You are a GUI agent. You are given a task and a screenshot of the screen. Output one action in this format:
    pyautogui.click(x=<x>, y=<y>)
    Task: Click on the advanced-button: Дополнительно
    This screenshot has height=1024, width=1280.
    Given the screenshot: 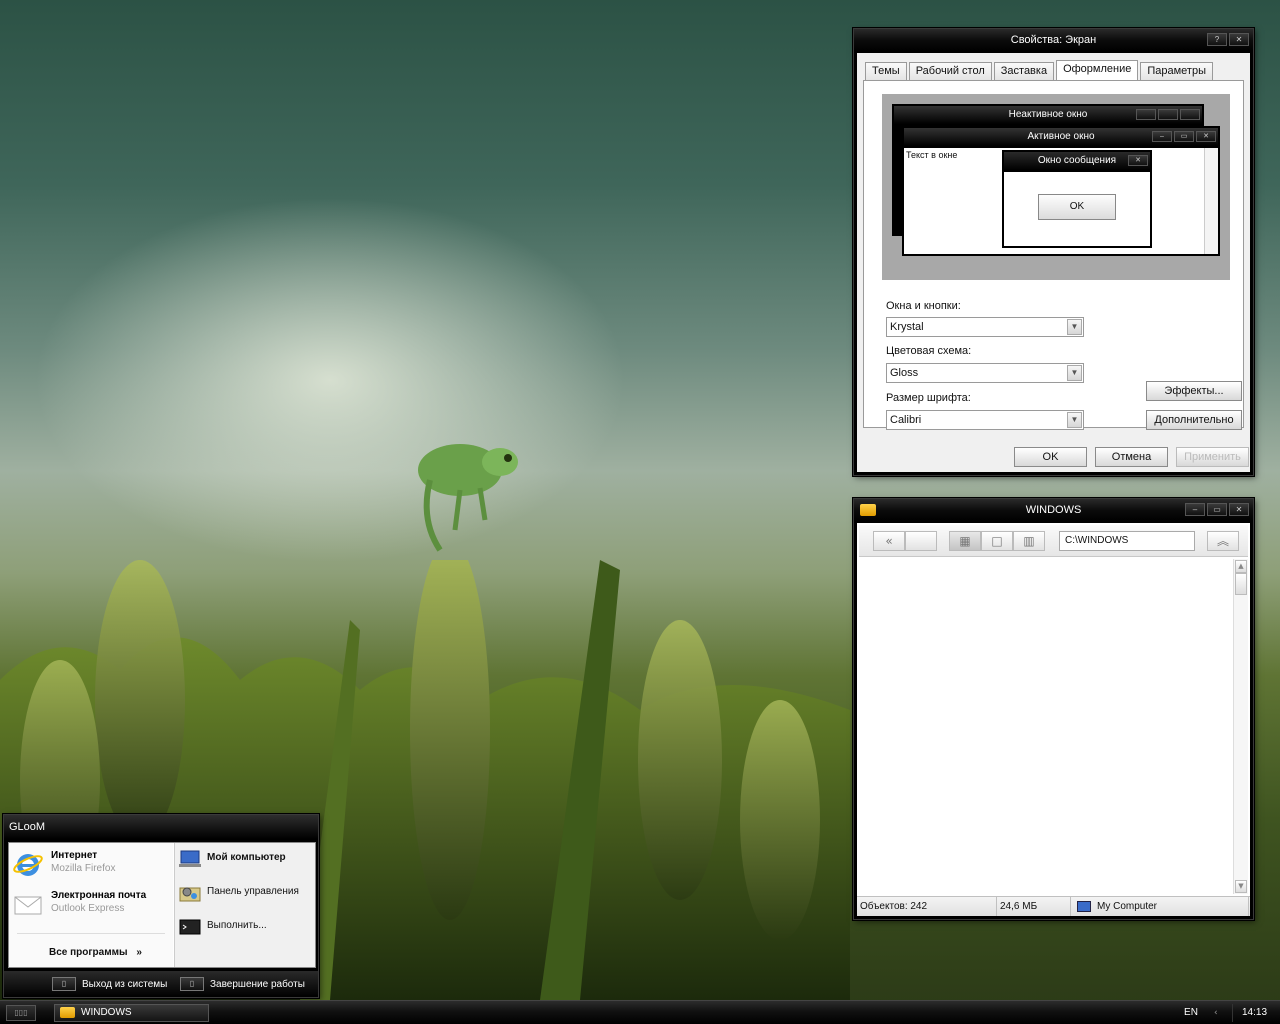 What is the action you would take?
    pyautogui.click(x=1194, y=420)
    